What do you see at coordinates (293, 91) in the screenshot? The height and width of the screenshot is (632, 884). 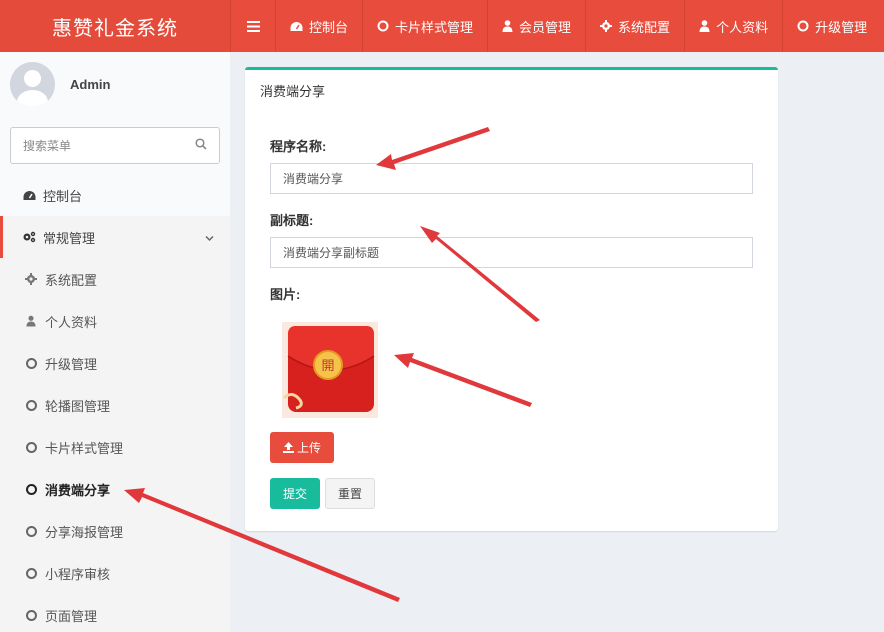 I see `page-title: 消费端分享` at bounding box center [293, 91].